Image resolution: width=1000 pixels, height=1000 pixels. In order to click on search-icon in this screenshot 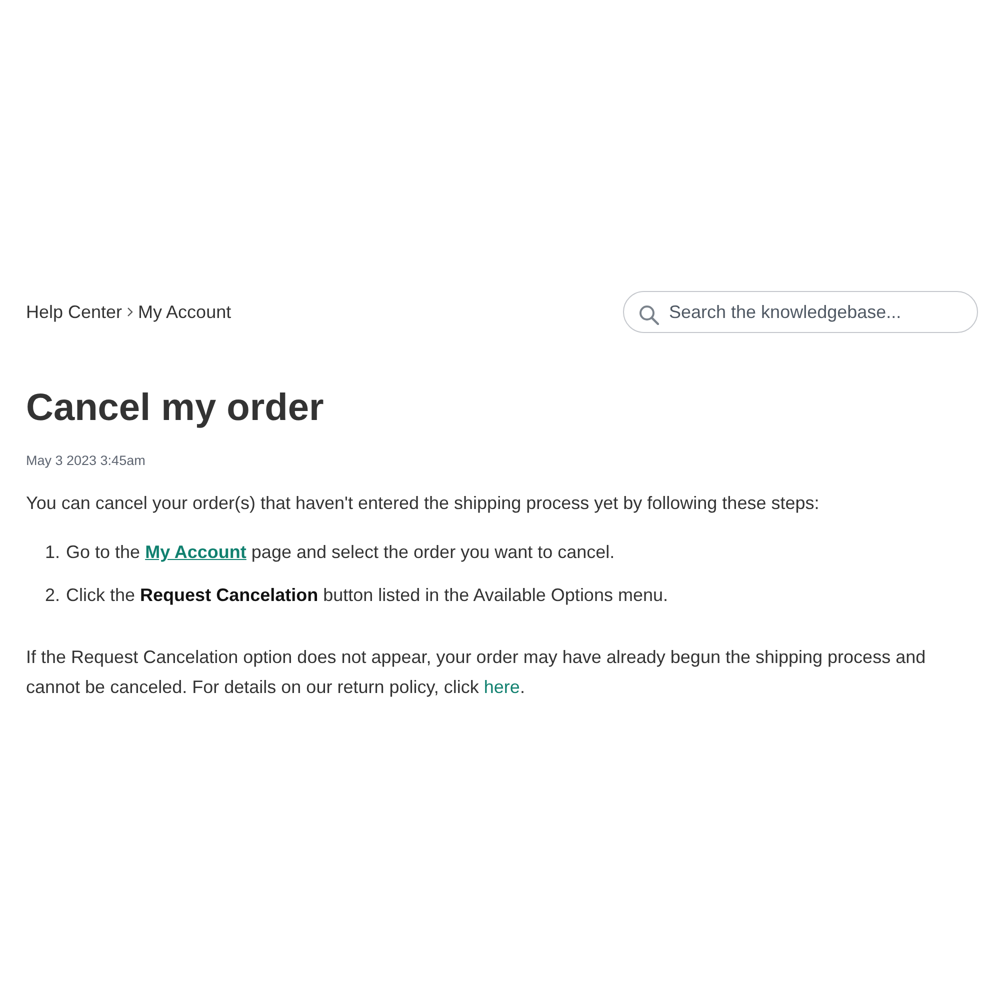, I will do `click(649, 315)`.